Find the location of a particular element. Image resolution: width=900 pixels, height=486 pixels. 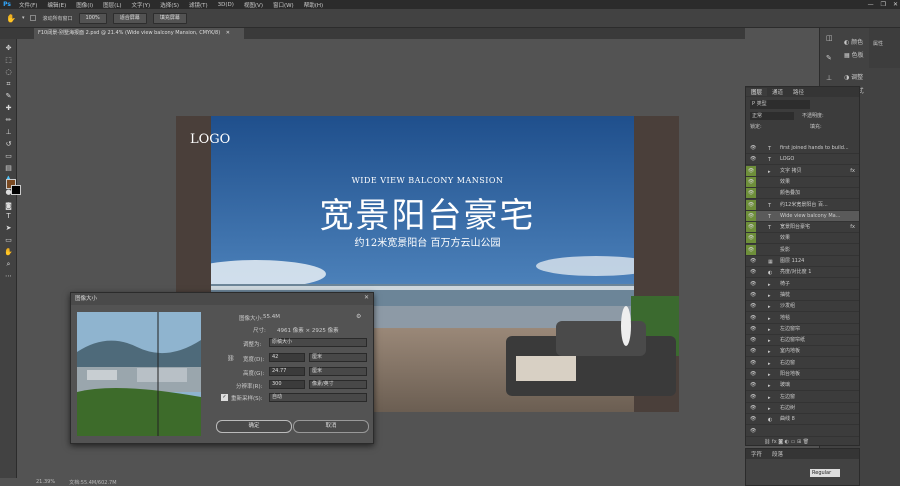

properties-strip: 属性 is located at coordinates (884, 48).